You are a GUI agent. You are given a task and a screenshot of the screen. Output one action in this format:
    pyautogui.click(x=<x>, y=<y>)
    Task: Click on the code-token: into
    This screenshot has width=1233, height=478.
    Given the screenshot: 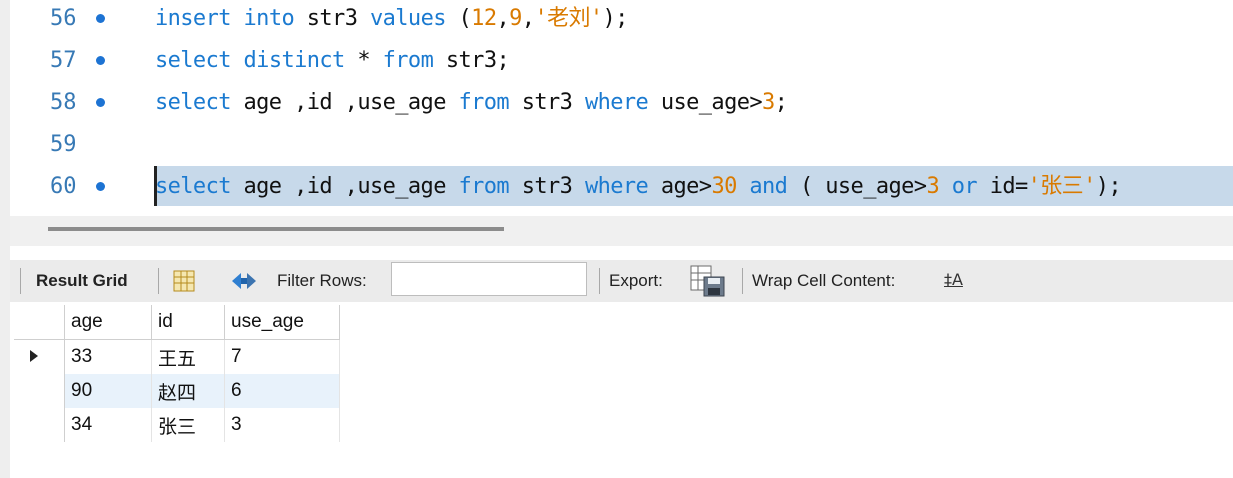 What is the action you would take?
    pyautogui.click(x=269, y=18)
    